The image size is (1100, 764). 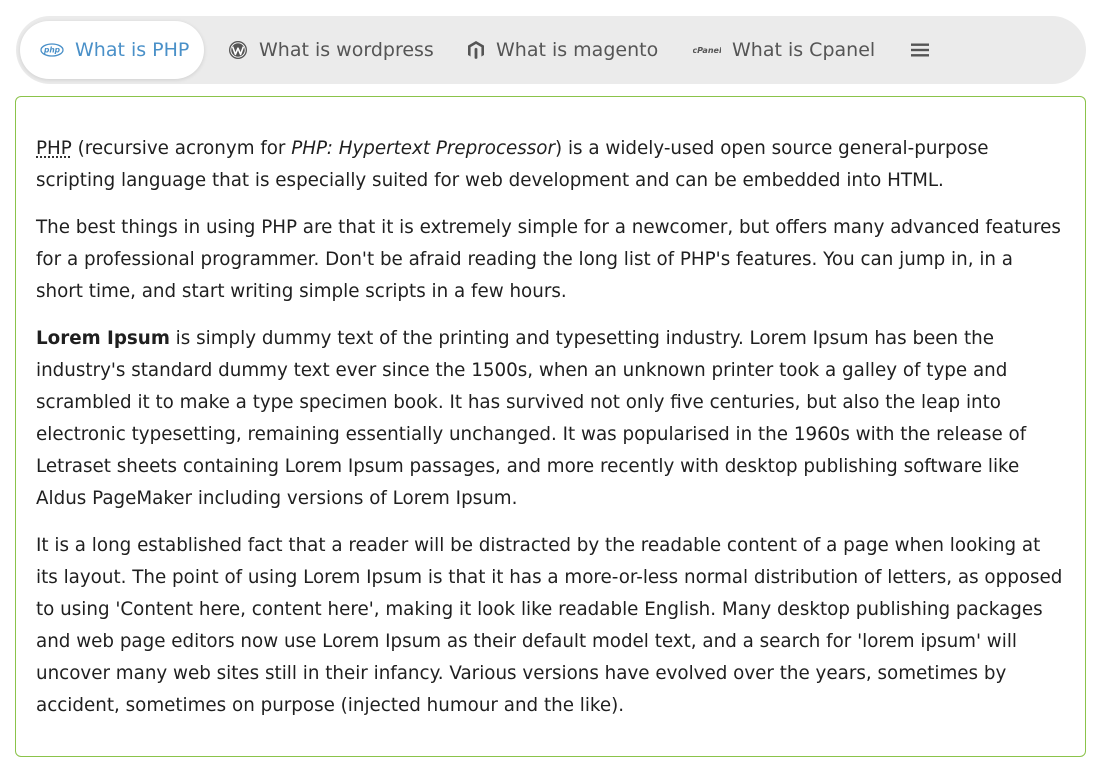 I want to click on tab-what-is-wordpress: What is wordpress, so click(x=331, y=50).